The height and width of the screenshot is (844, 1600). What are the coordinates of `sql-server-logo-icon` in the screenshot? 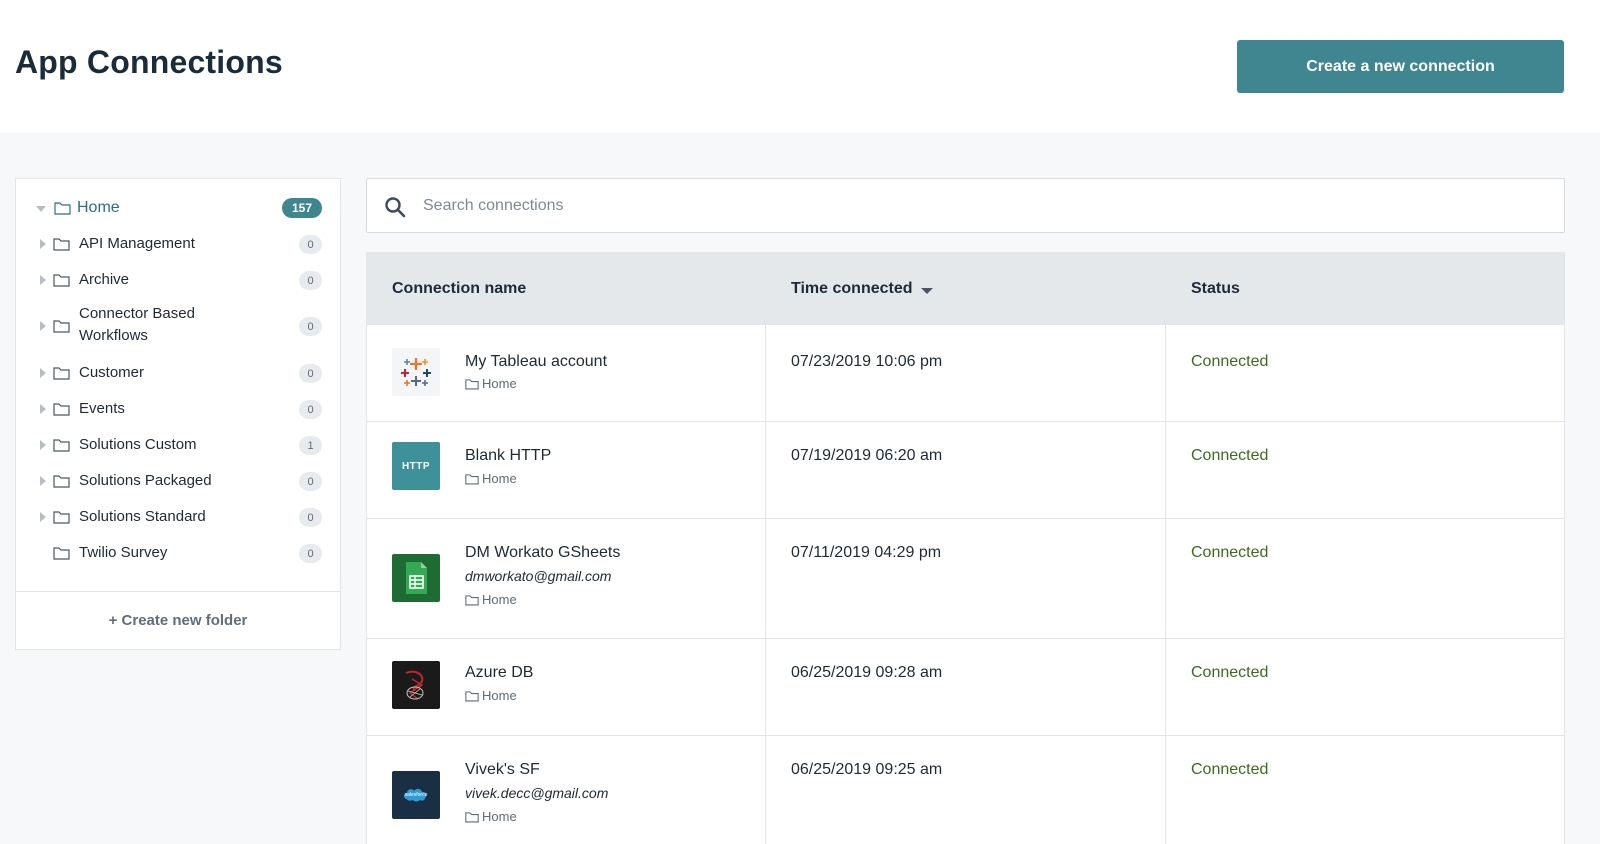 It's located at (416, 685).